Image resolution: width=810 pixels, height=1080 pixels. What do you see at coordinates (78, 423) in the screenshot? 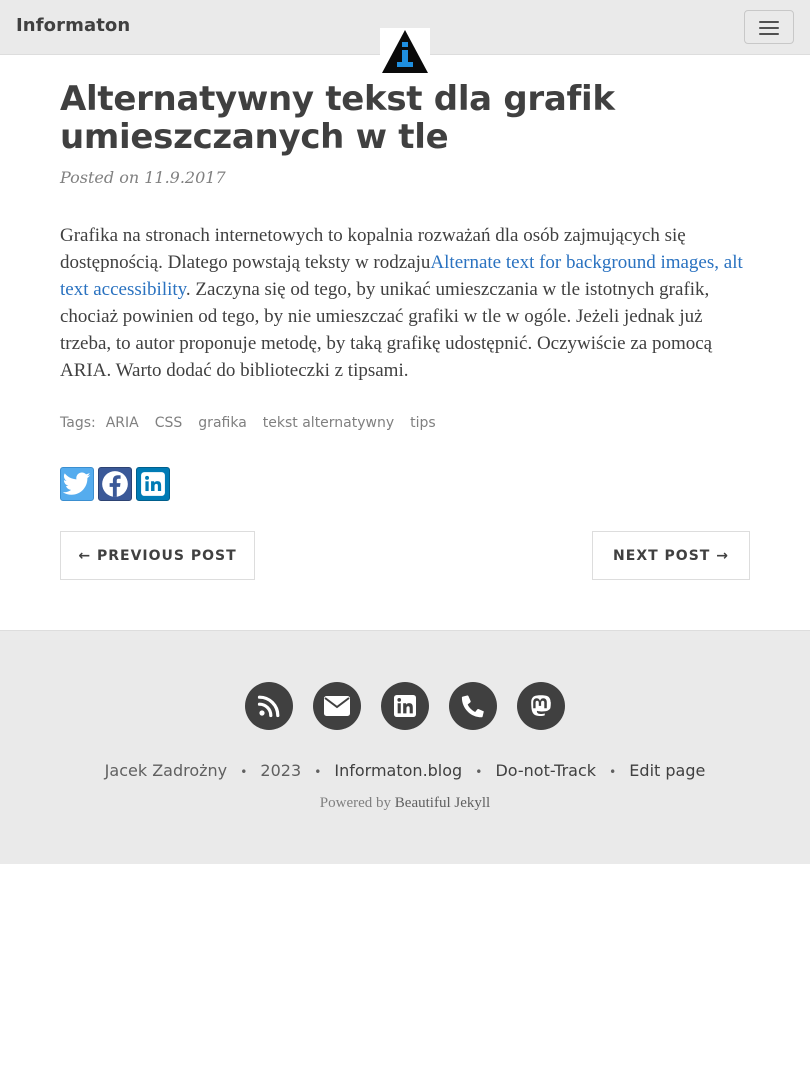
I see `tags-label: Tags:` at bounding box center [78, 423].